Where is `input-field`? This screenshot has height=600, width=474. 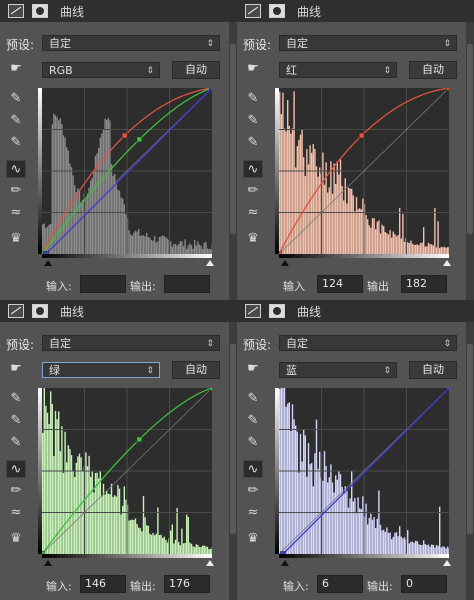 input-field is located at coordinates (103, 284).